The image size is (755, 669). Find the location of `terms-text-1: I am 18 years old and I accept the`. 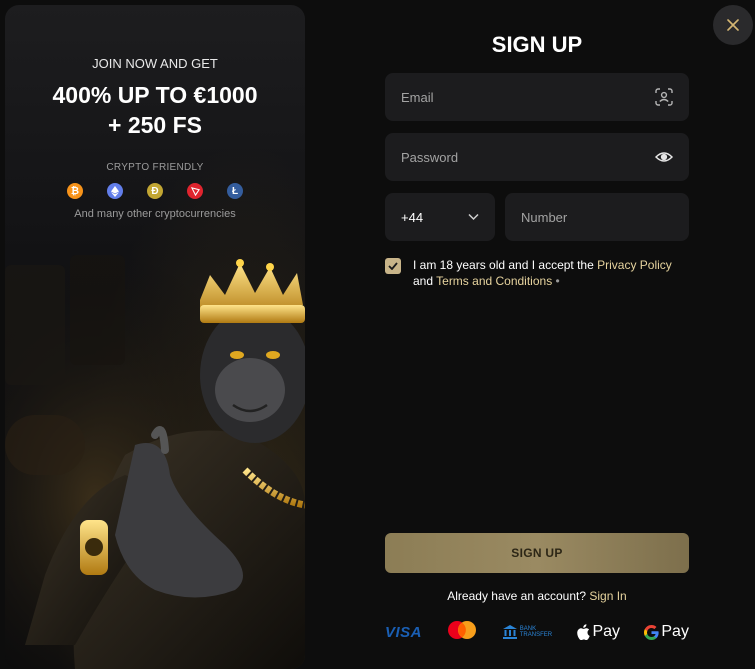

terms-text-1: I am 18 years old and I accept the is located at coordinates (505, 265).